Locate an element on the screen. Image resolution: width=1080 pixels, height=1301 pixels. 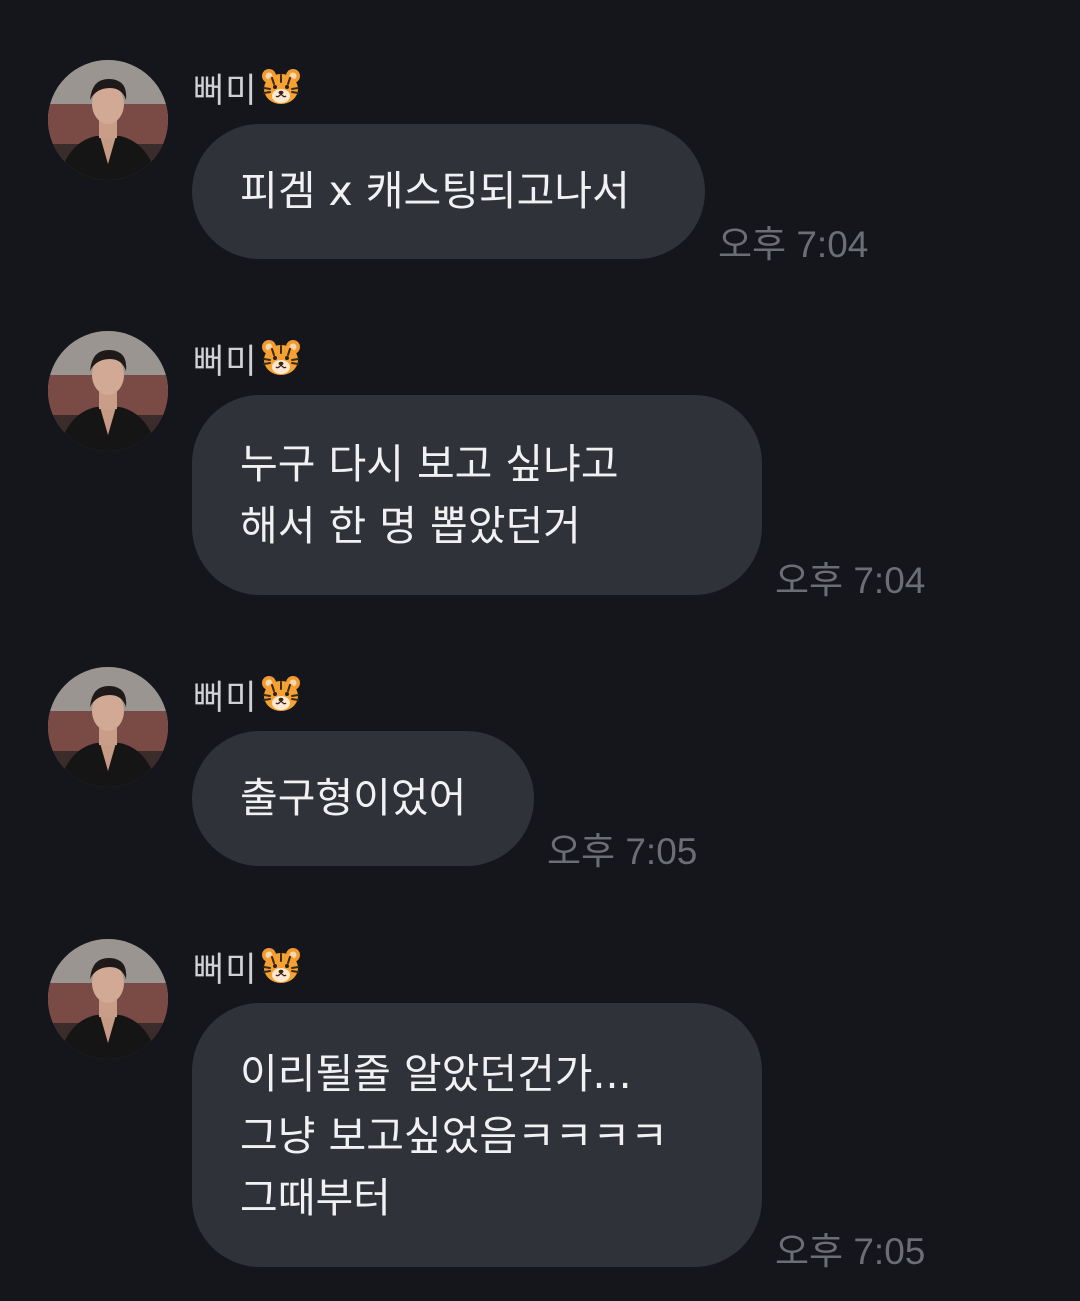
message-bubble: 이리될줄 알았던건가... 그냥 보고싶었음ㅋㅋㅋㅋ 그때부터 is located at coordinates (477, 1135).